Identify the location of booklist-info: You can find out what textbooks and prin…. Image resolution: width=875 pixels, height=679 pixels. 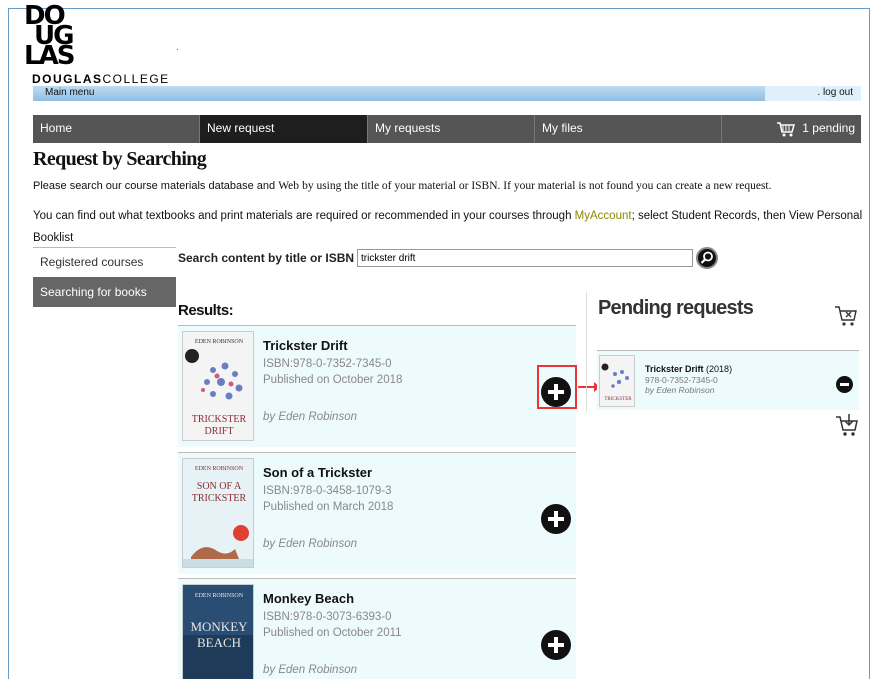
(448, 227).